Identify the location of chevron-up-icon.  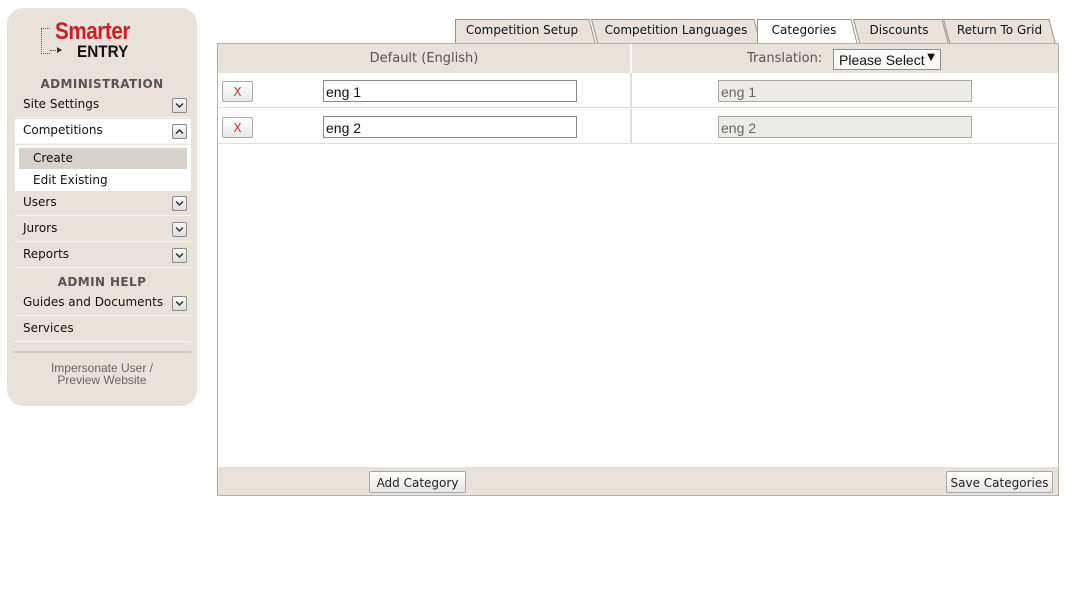
(179, 131).